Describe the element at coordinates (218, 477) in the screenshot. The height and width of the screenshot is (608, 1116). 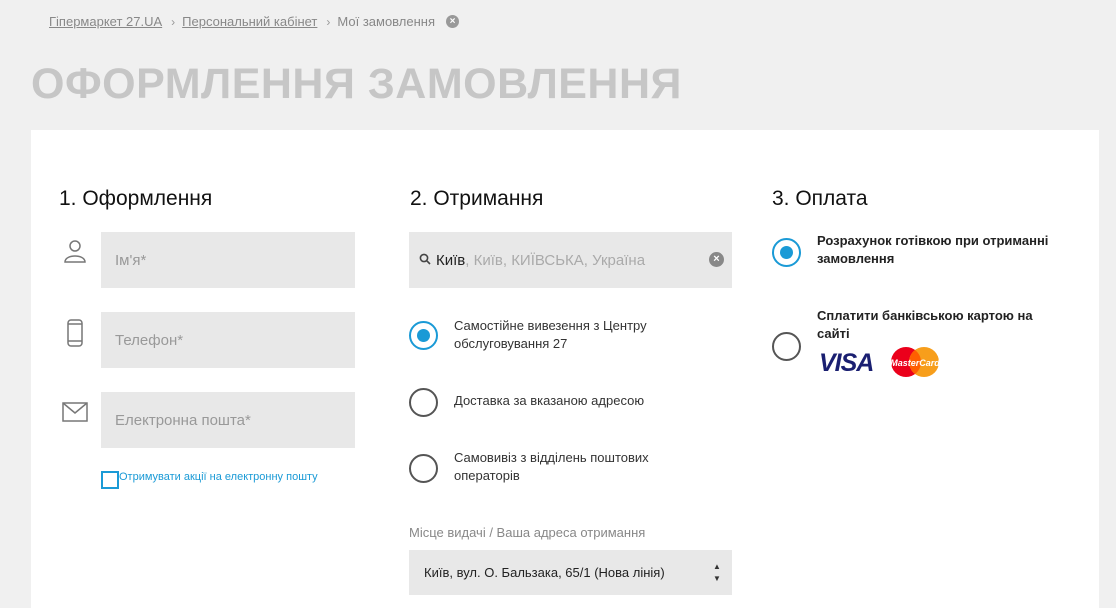
I see `subscribe-label: Отримувати акції на електронну пошту` at that location.